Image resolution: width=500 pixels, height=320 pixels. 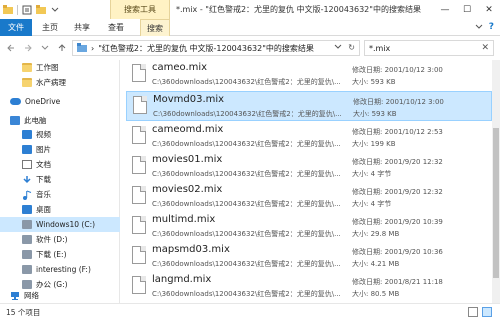 I want to click on music-icon, so click(x=27, y=195).